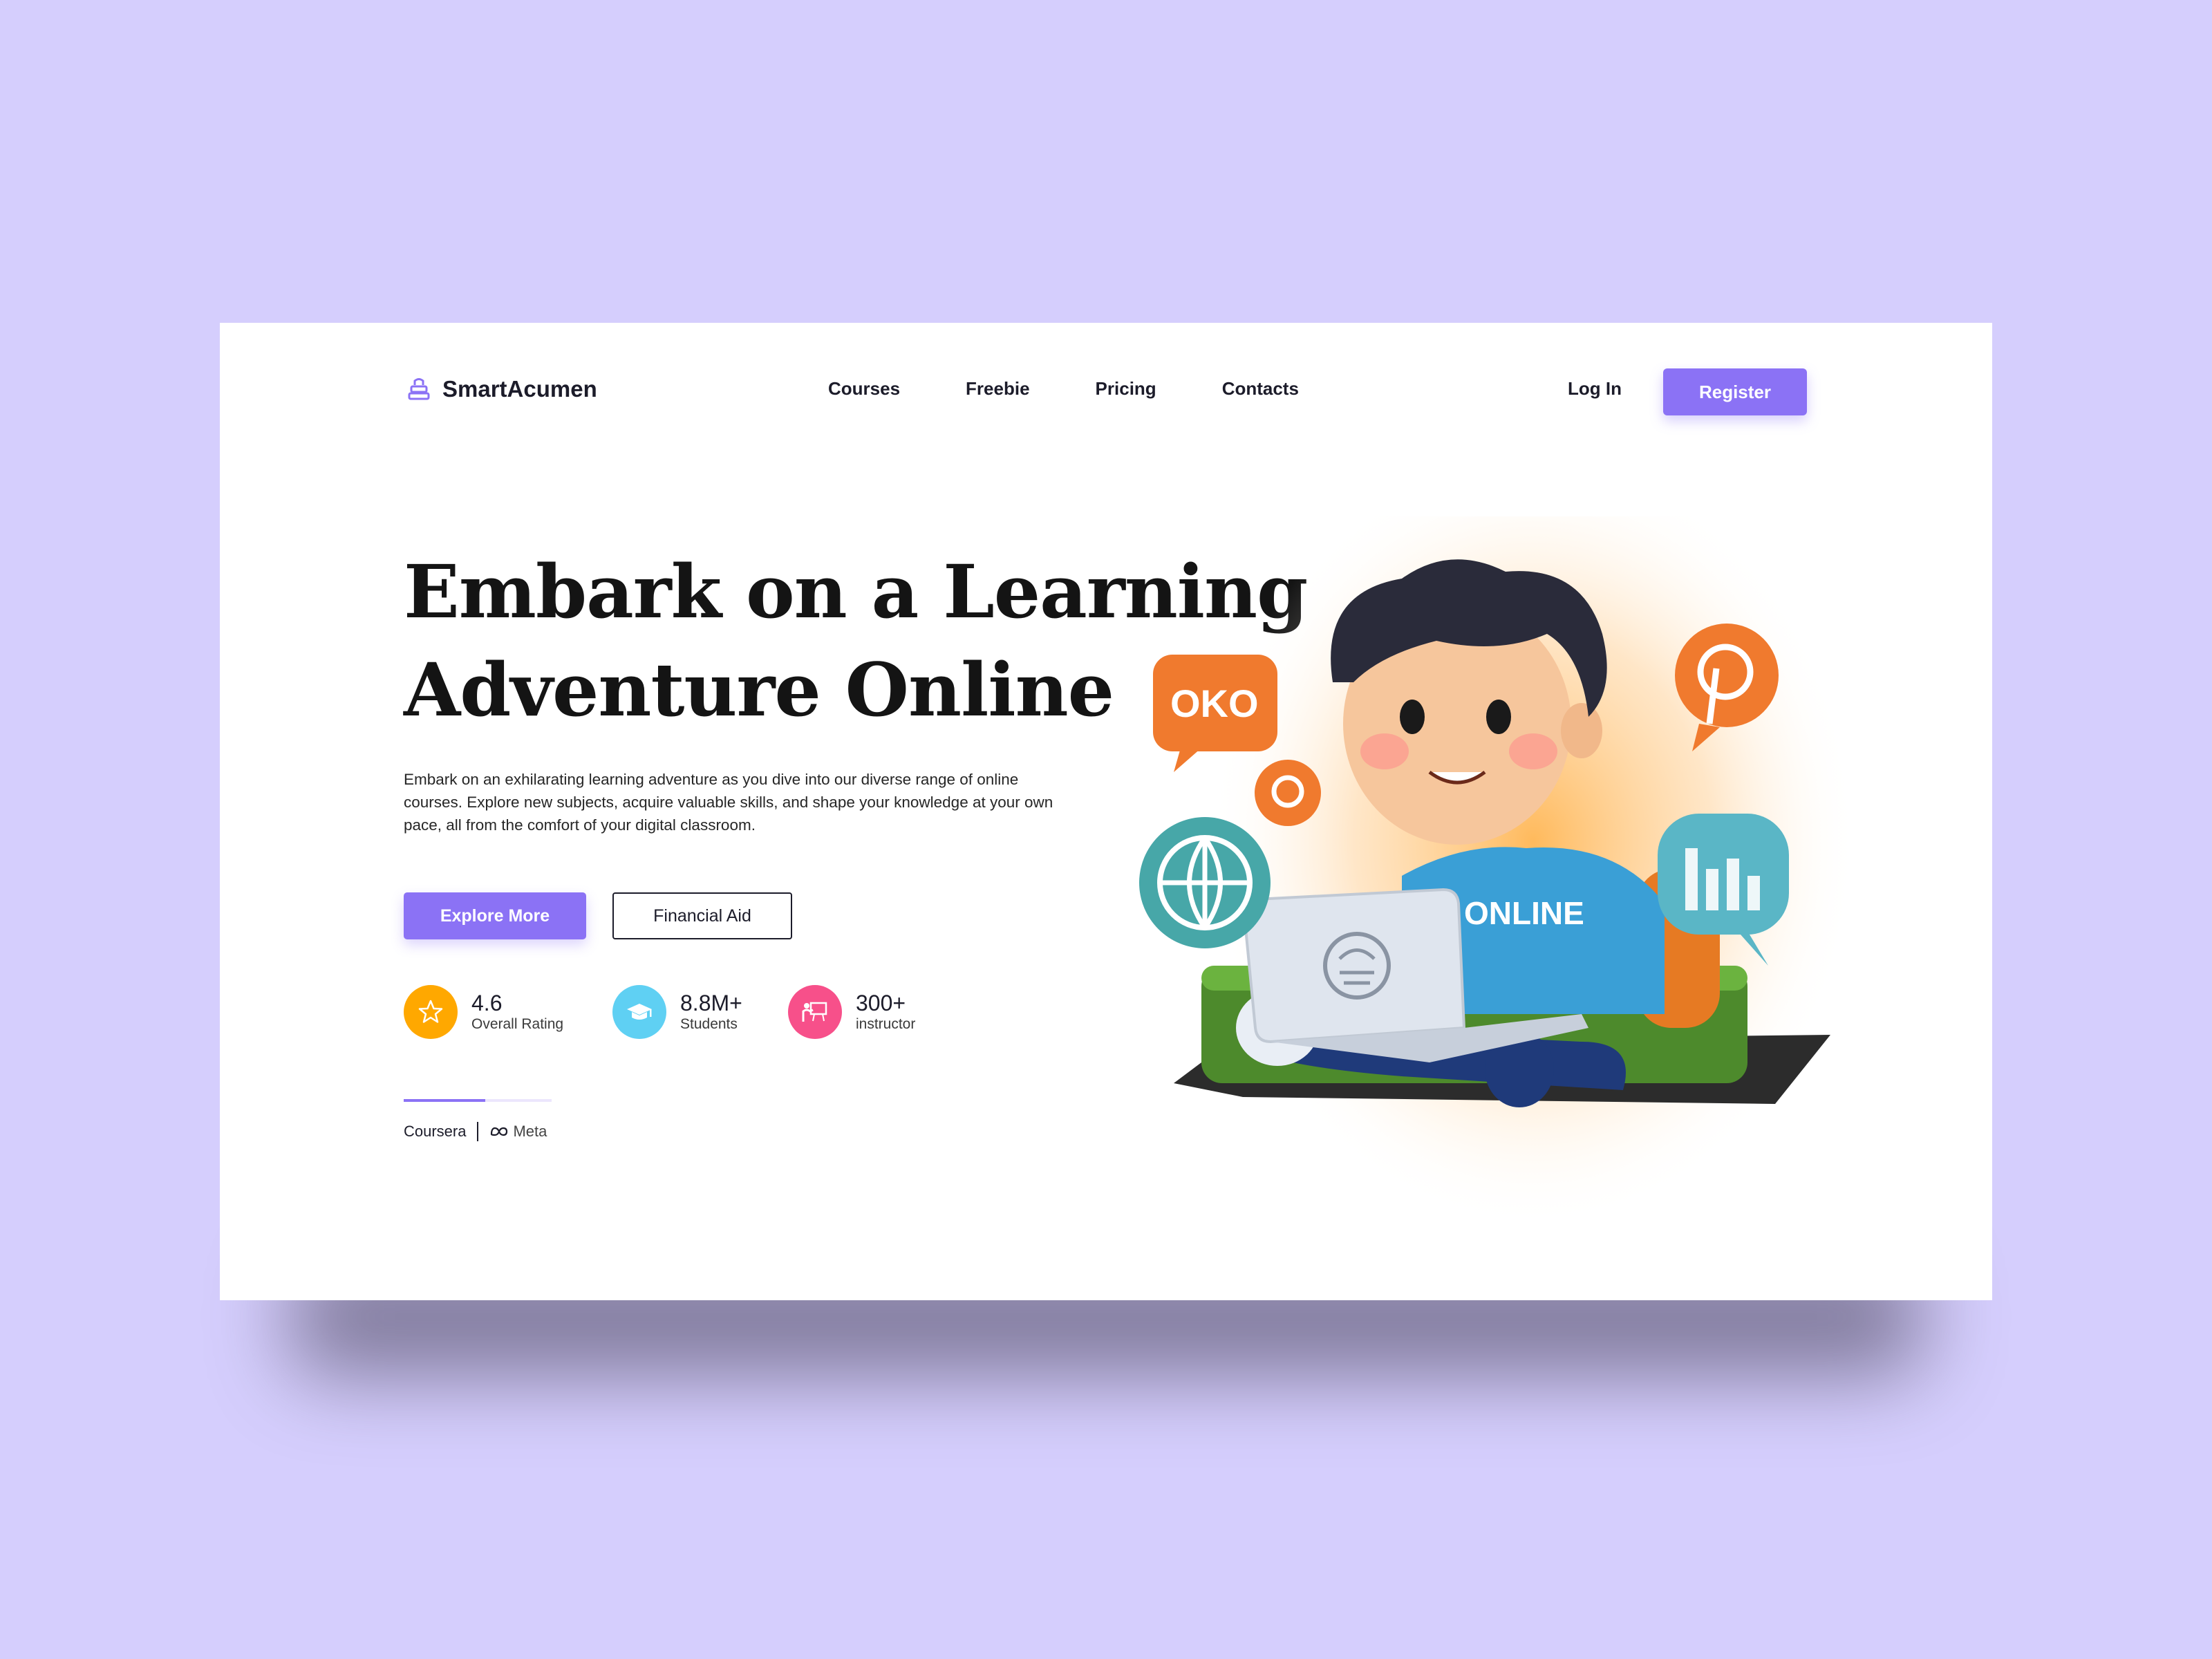 The width and height of the screenshot is (2212, 1659). Describe the element at coordinates (1214, 704) in the screenshot. I see `svg-text: OKO` at that location.